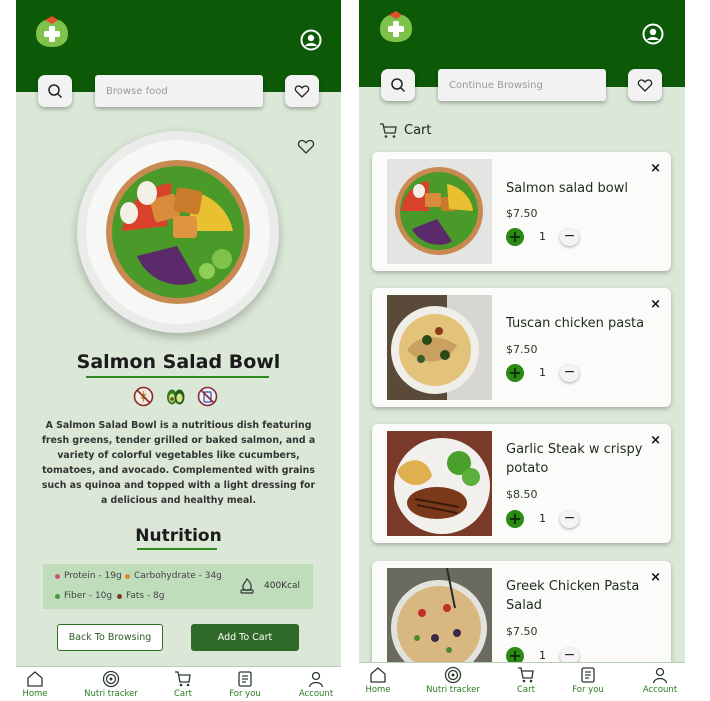 The image size is (710, 701). I want to click on avocado-icon, so click(175, 396).